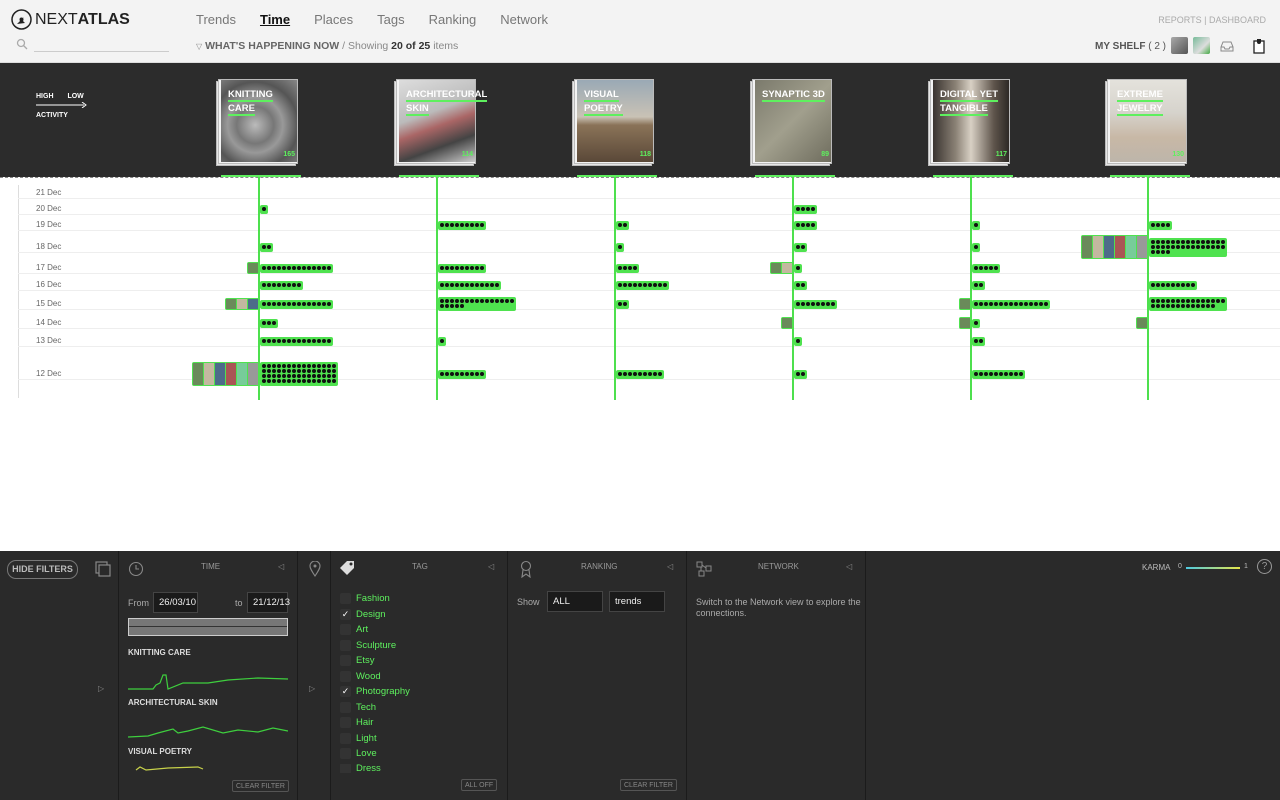  I want to click on tags-all-off-button: ALL OFF, so click(479, 785).